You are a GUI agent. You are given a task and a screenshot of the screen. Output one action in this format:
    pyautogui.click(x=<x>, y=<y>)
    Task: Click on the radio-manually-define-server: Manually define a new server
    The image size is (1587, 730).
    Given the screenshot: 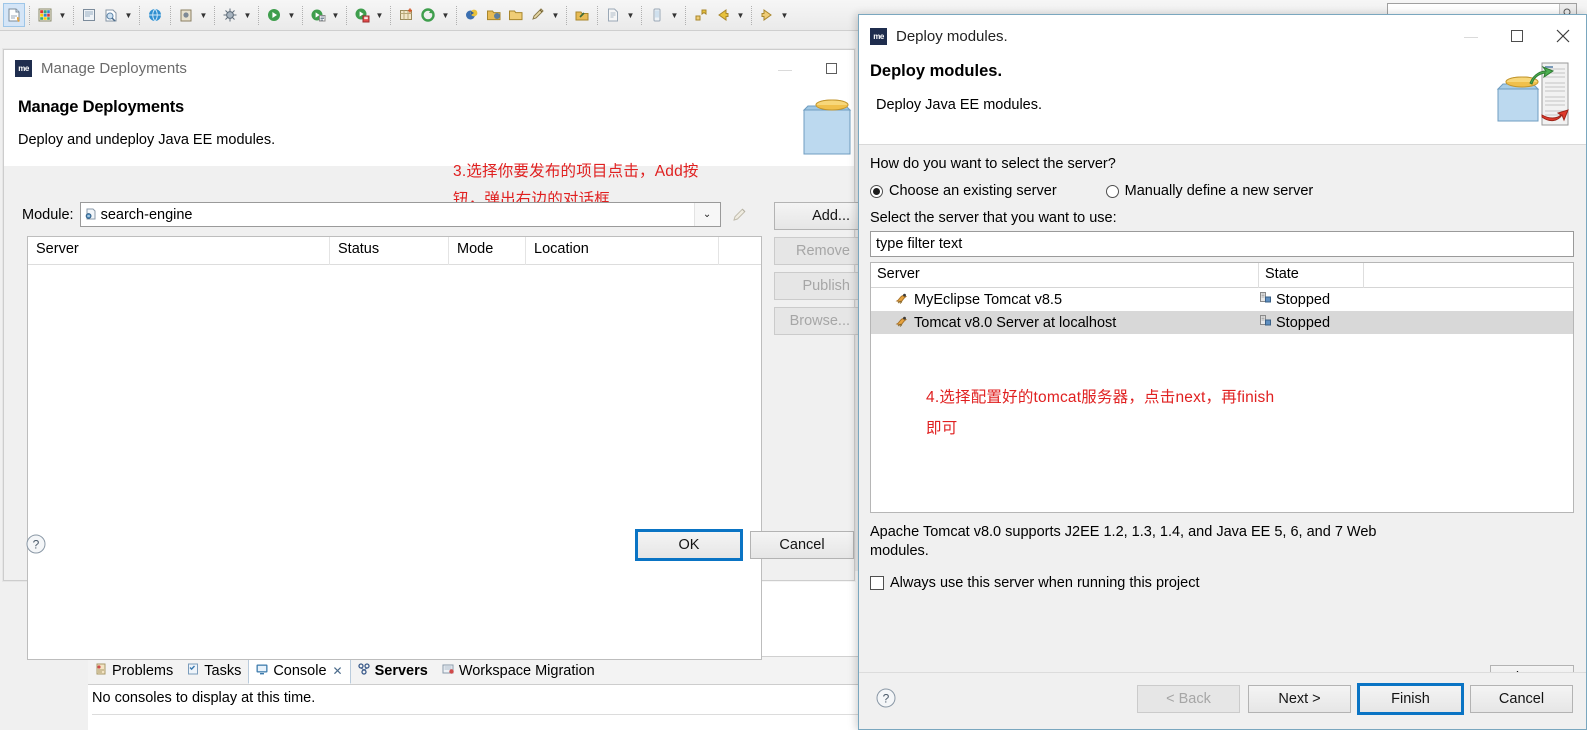 What is the action you would take?
    pyautogui.click(x=1209, y=191)
    